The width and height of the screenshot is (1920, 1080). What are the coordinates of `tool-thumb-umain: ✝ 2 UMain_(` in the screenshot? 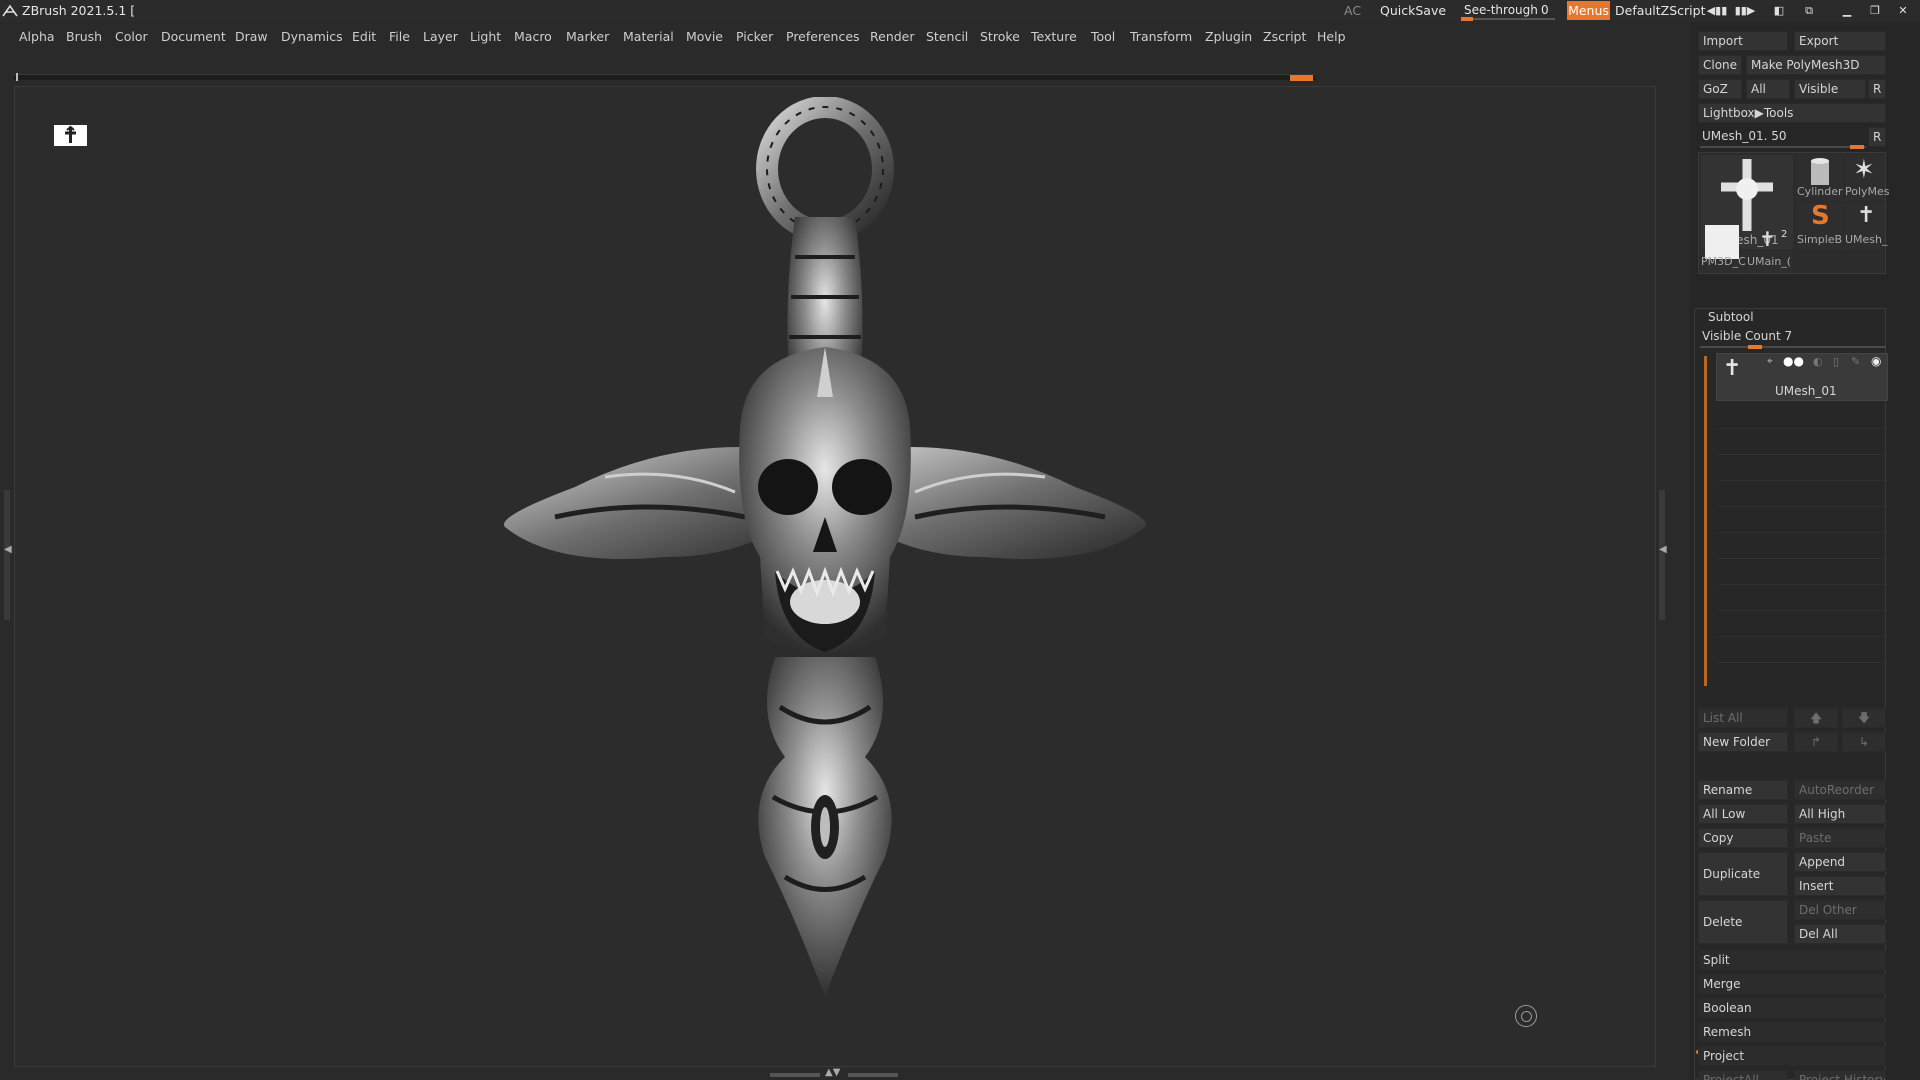 It's located at (1770, 250).